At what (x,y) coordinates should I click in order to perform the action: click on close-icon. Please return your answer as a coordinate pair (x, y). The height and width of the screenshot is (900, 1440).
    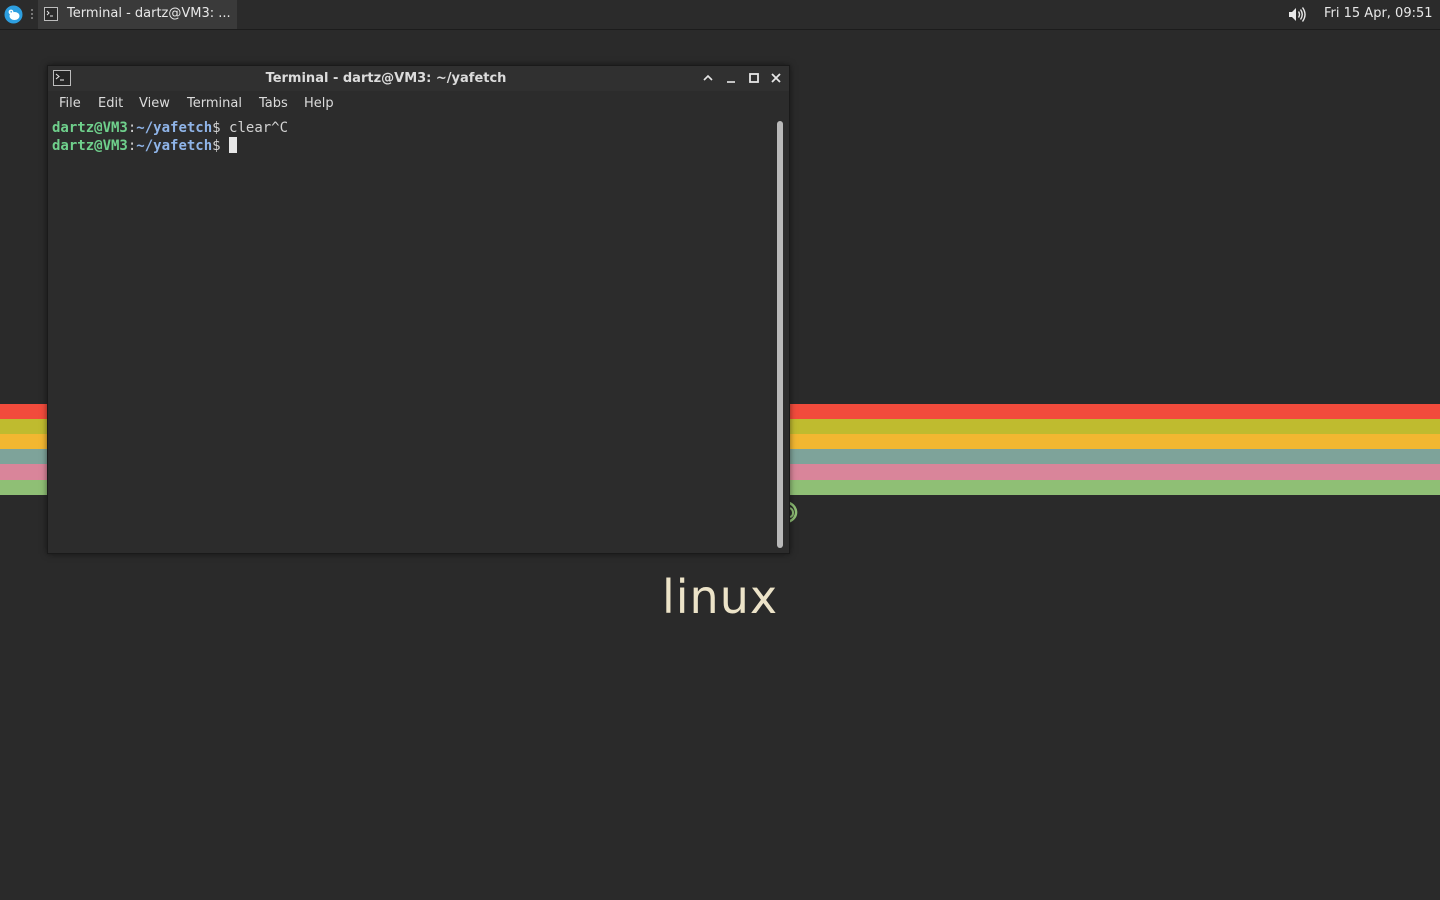
    Looking at the image, I should click on (776, 78).